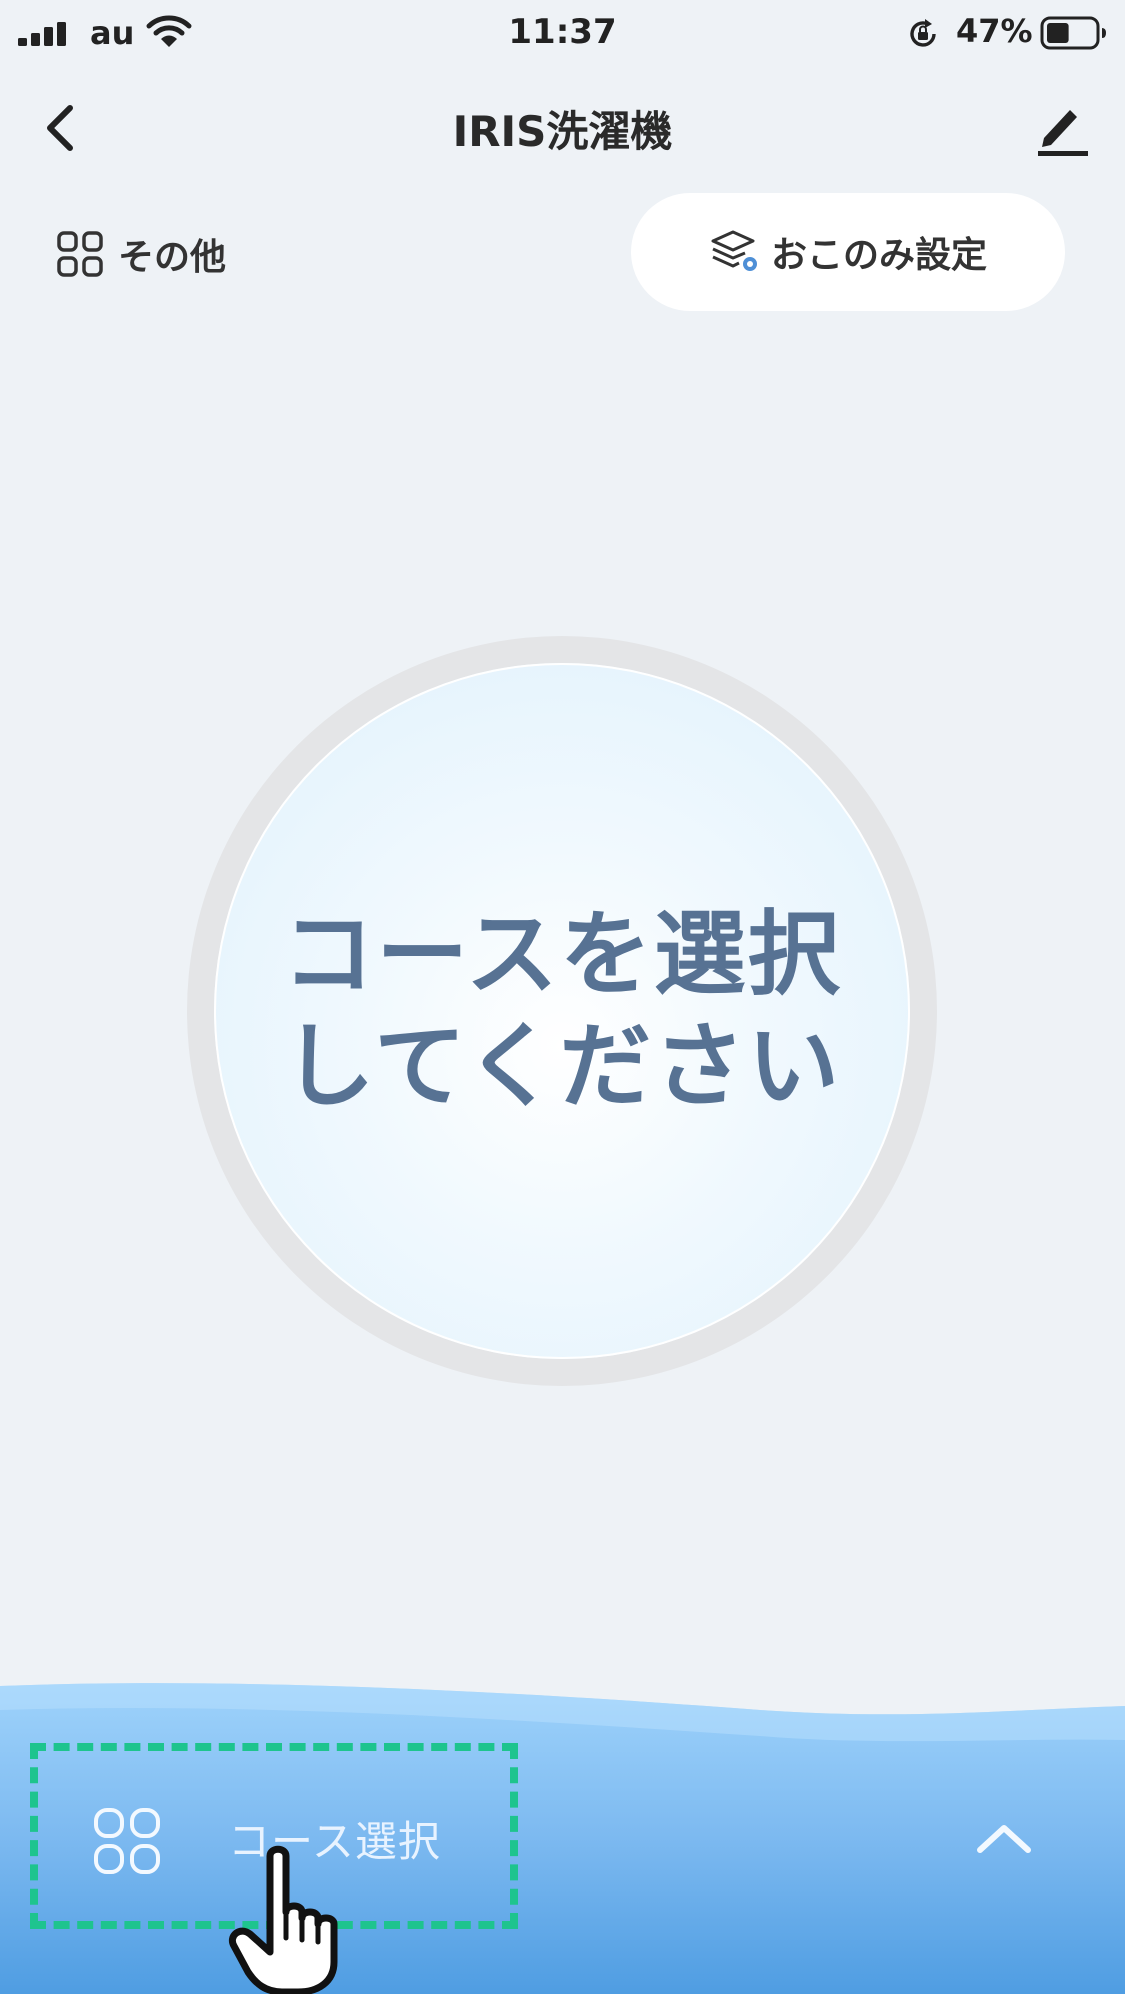  Describe the element at coordinates (994, 31) in the screenshot. I see `battery-percent: 47%` at that location.